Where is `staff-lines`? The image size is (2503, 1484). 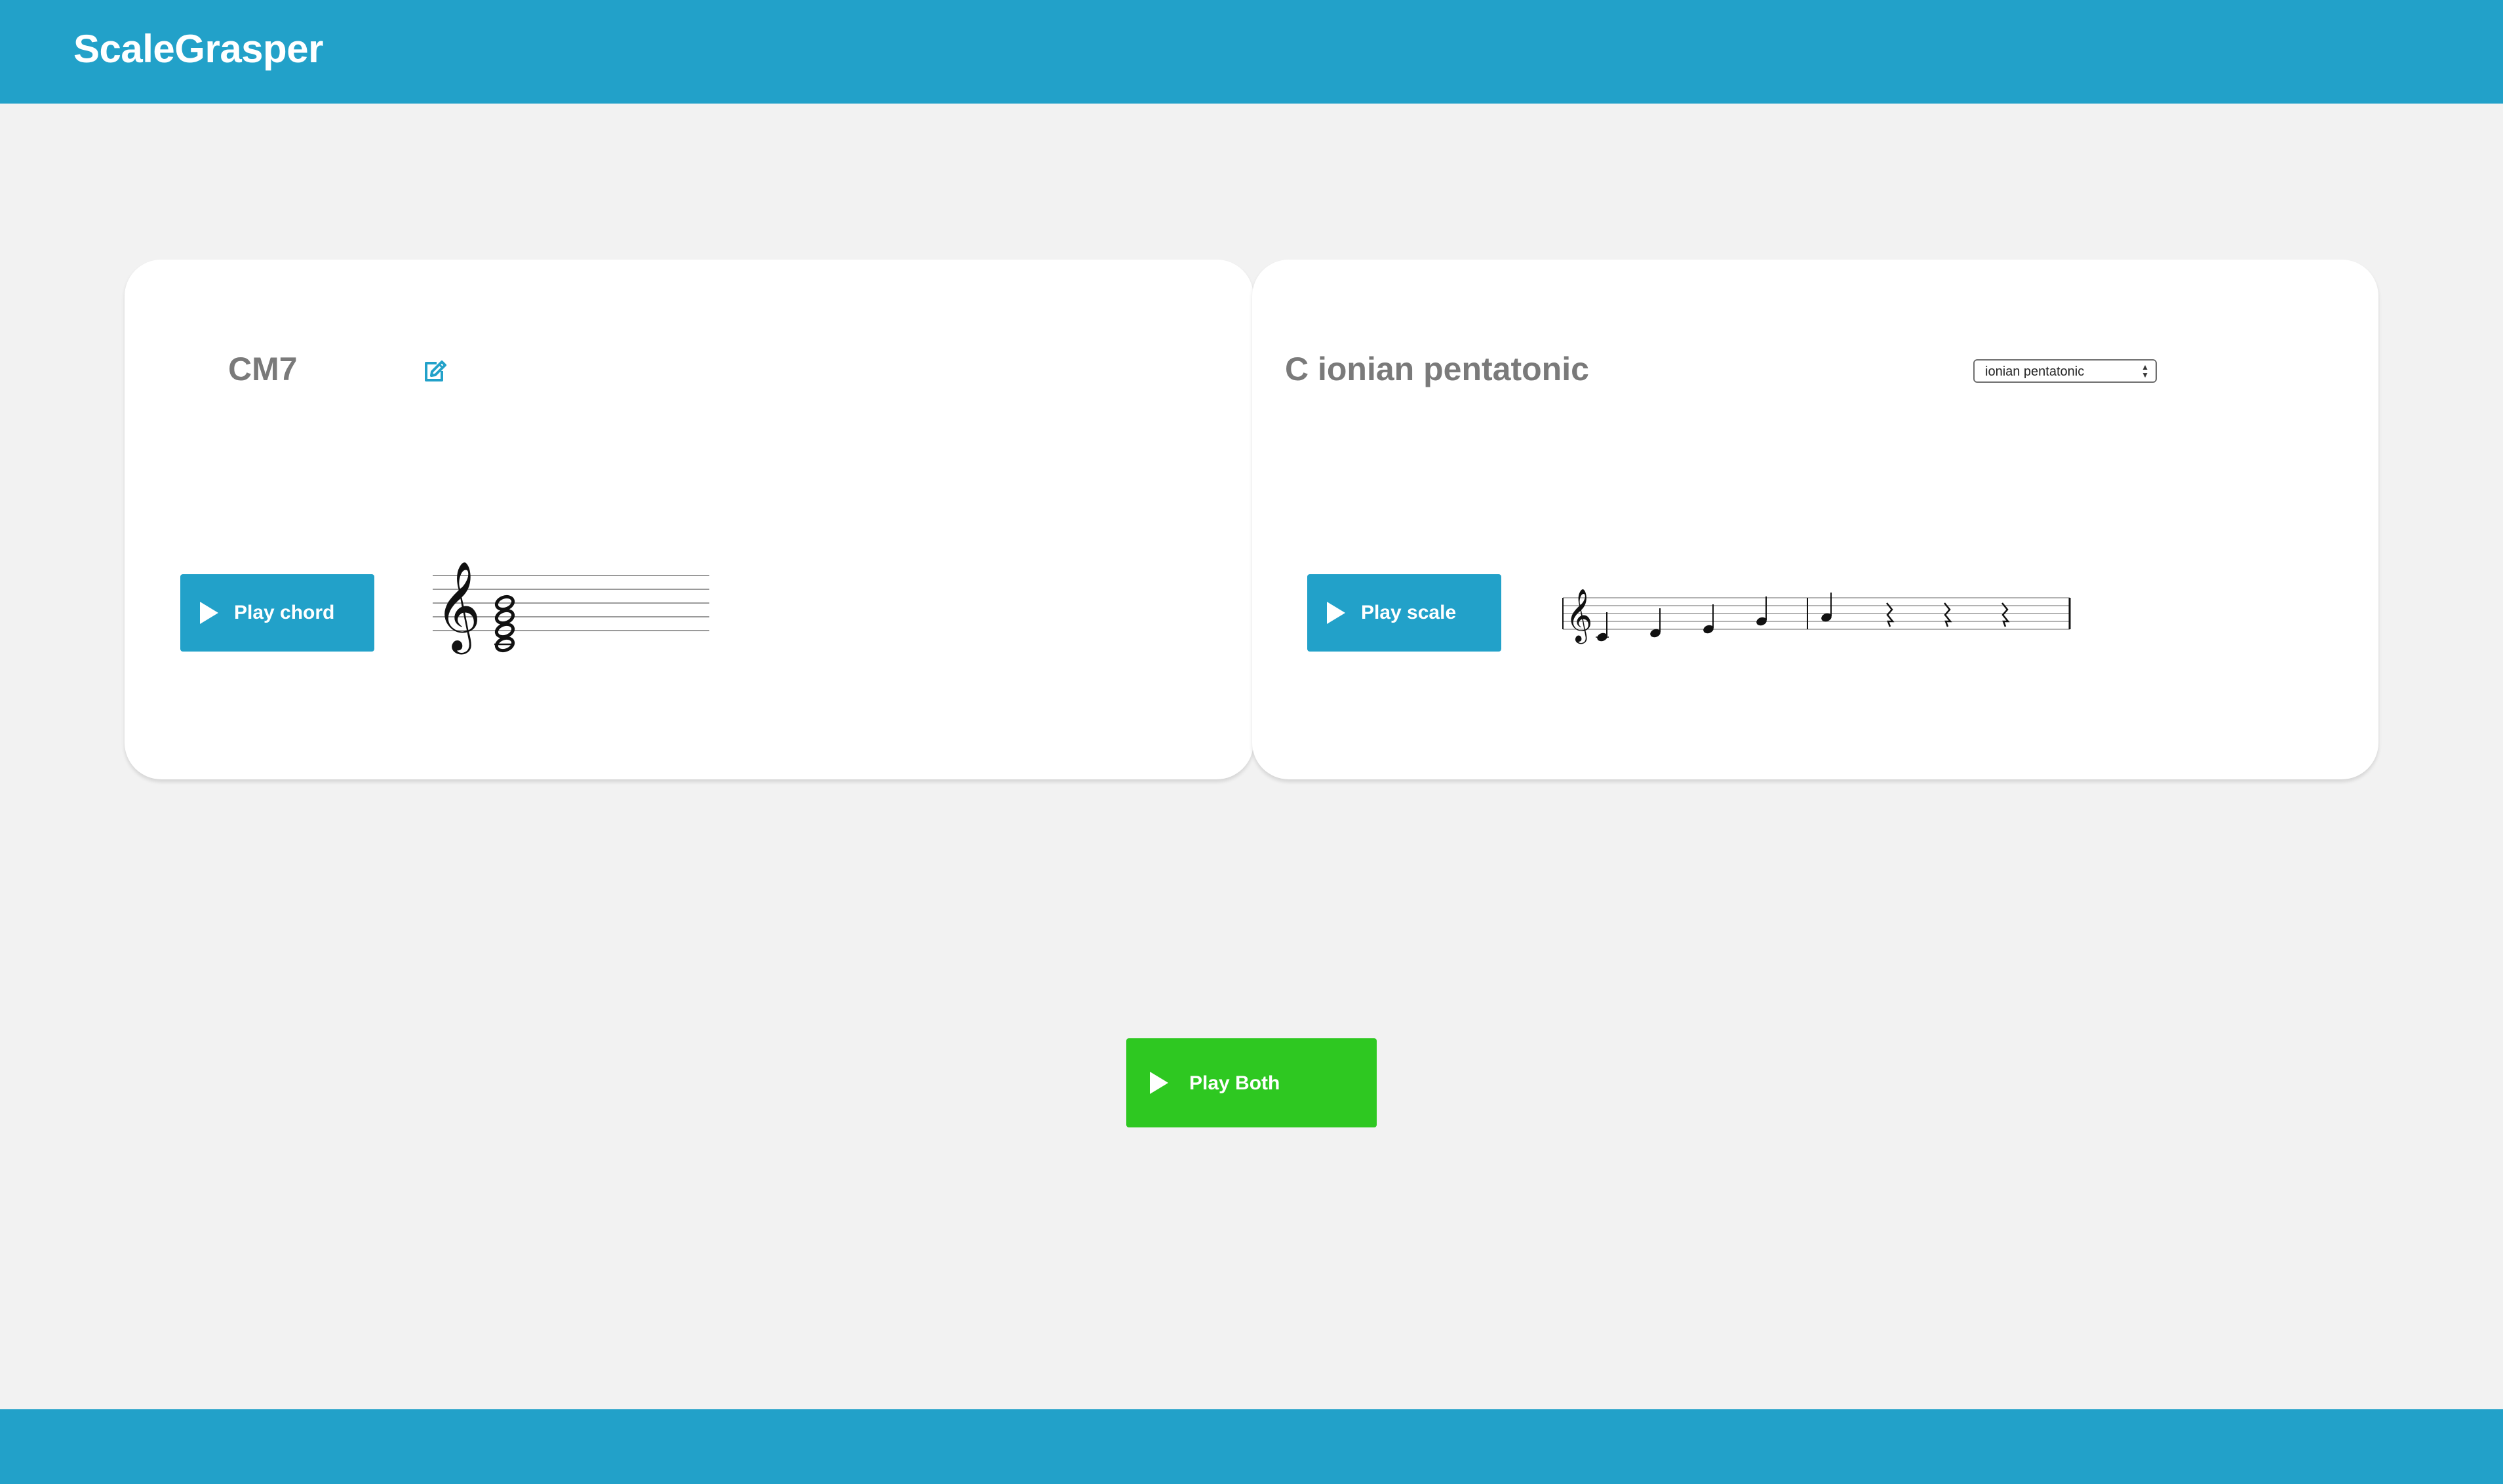
staff-lines is located at coordinates (1816, 613).